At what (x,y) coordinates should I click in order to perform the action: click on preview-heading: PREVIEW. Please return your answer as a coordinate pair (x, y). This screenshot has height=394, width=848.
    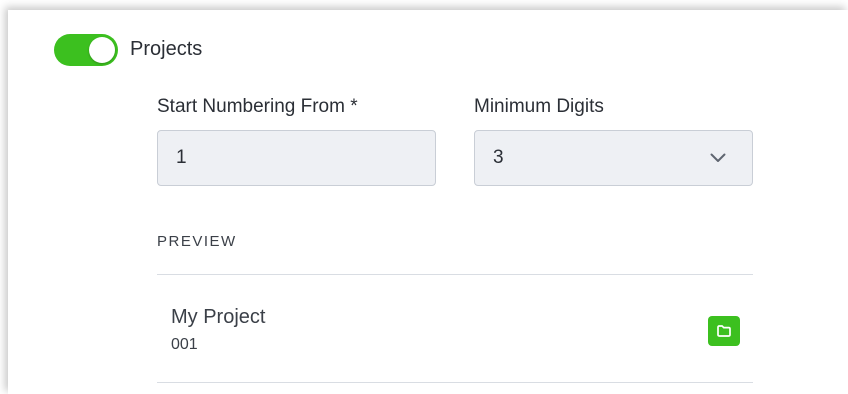
    Looking at the image, I should click on (197, 241).